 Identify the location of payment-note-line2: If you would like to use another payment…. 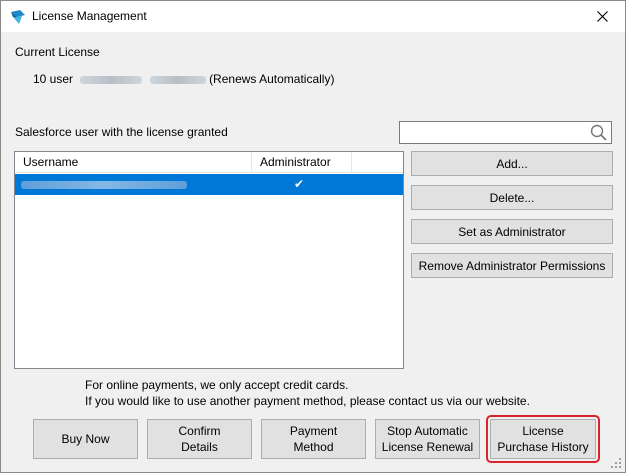
(307, 401).